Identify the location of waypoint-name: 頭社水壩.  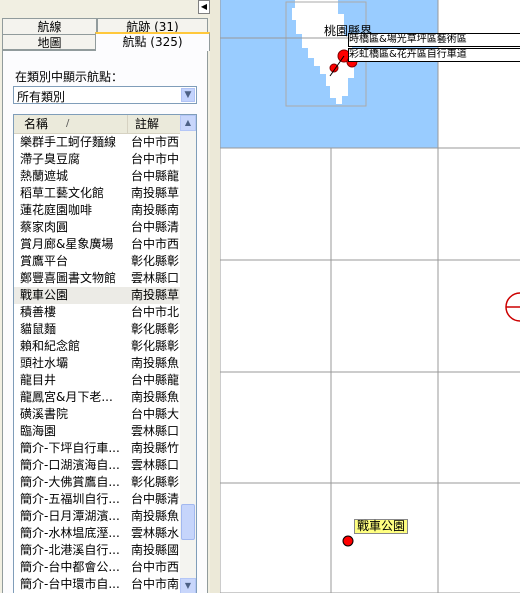
(44, 363).